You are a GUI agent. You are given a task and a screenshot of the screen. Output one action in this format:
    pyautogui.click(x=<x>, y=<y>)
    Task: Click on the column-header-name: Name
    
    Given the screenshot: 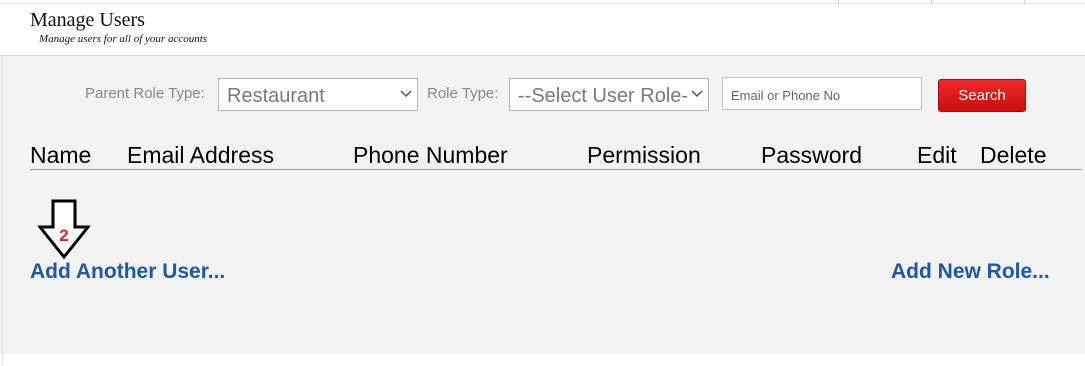 What is the action you would take?
    pyautogui.click(x=61, y=155)
    